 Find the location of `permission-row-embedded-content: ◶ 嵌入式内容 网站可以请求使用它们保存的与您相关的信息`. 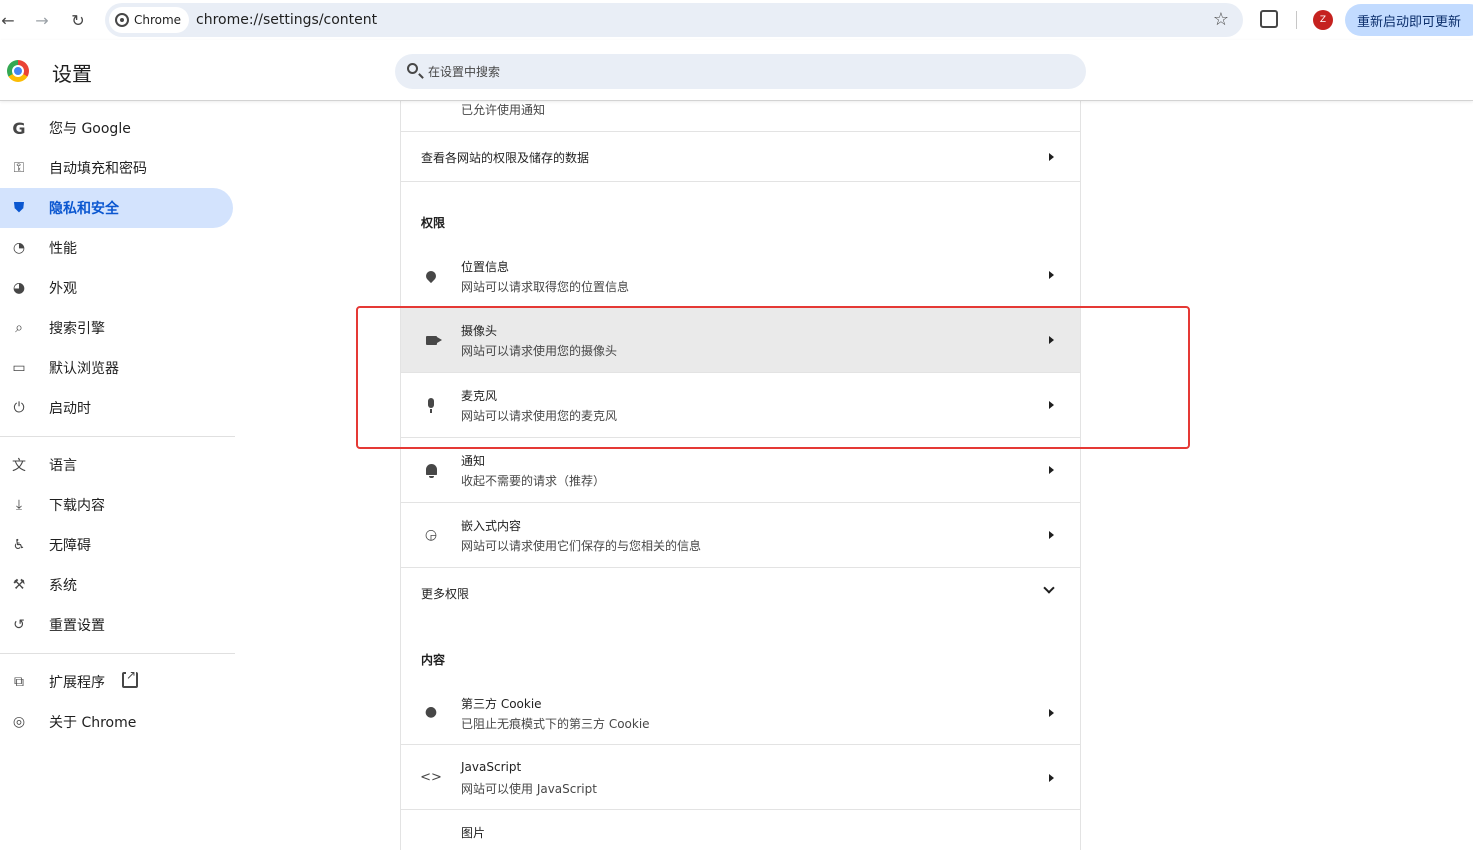

permission-row-embedded-content: ◶ 嵌入式内容 网站可以请求使用它们保存的与您相关的信息 is located at coordinates (740, 535).